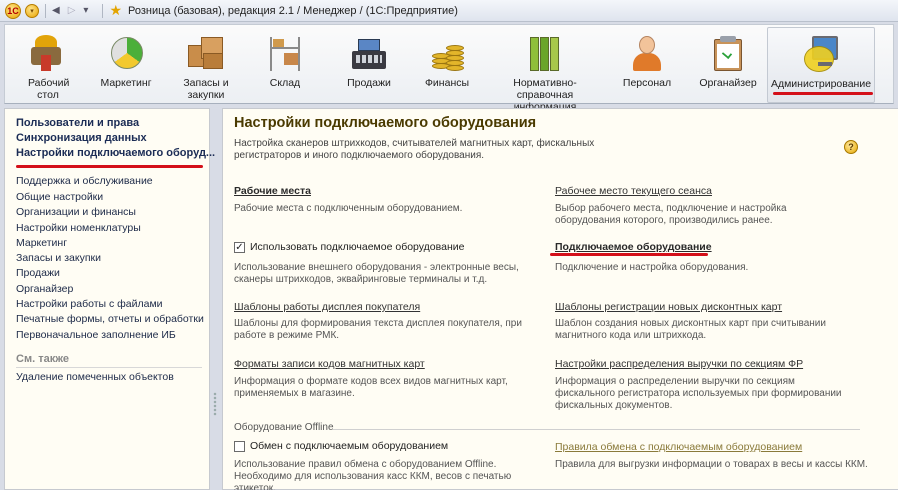  Describe the element at coordinates (32, 10) in the screenshot. I see `main-menu-icon: ▾` at that location.